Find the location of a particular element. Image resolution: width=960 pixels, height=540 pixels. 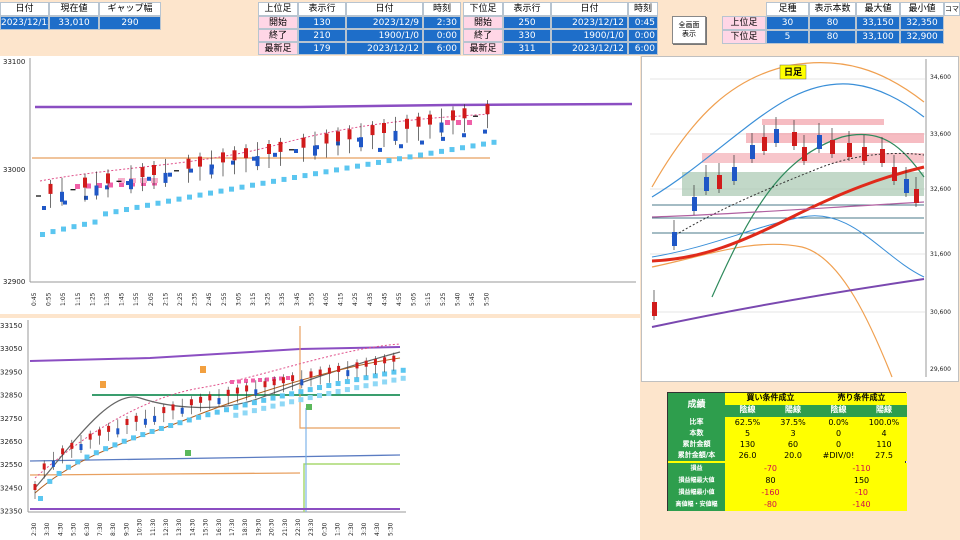

upper-ma-dotted is located at coordinates (265, 147).